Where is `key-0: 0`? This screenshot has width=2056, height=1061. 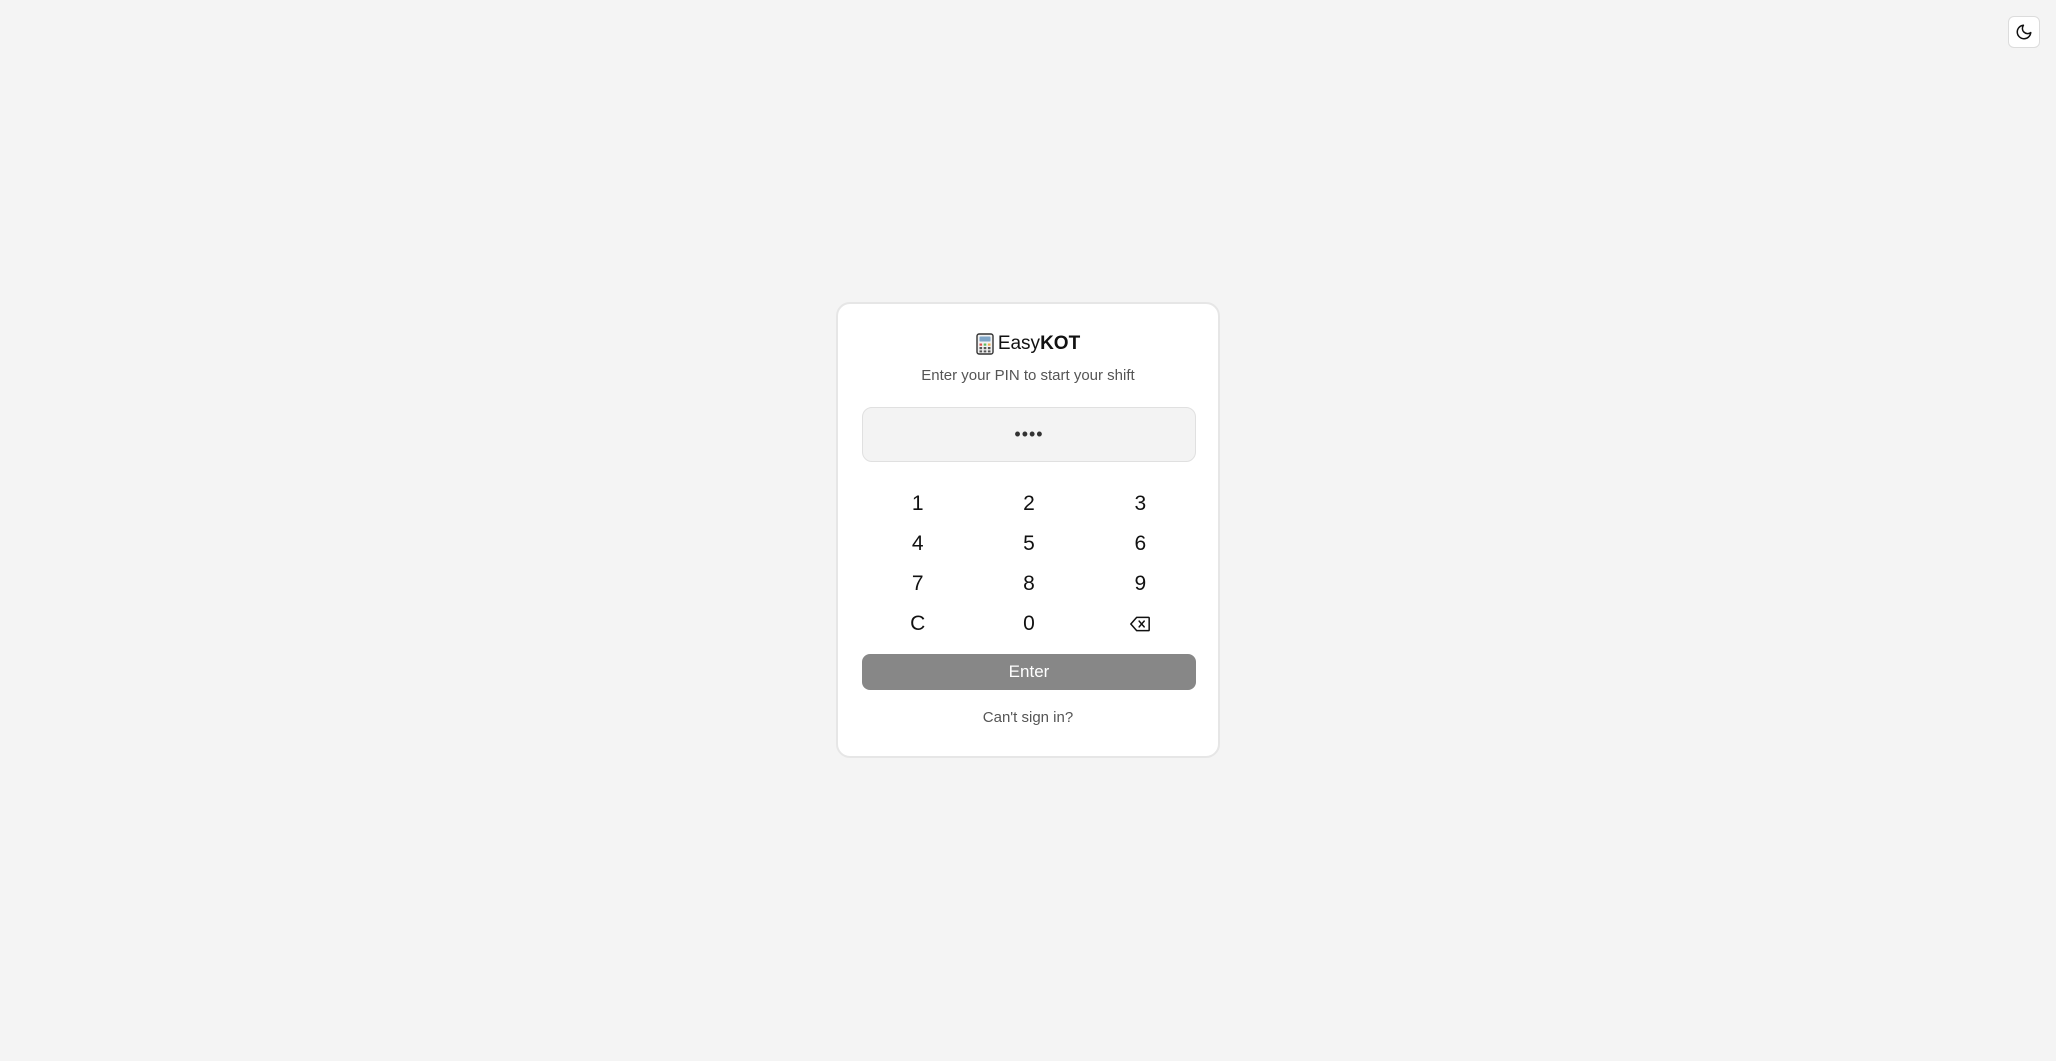 key-0: 0 is located at coordinates (1028, 624).